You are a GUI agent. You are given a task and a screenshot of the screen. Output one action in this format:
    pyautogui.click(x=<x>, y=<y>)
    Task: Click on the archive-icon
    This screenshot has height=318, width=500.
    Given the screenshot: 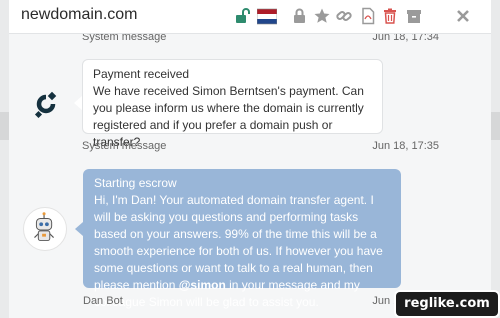 What is the action you would take?
    pyautogui.click(x=414, y=16)
    